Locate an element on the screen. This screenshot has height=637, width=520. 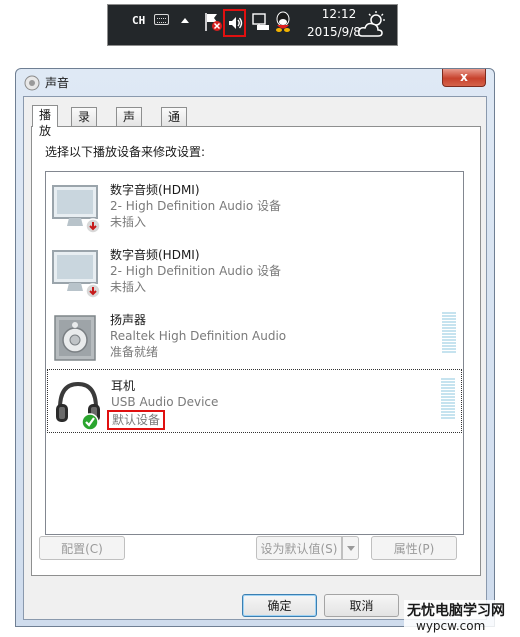
device-status-wrap: 默认设备 is located at coordinates (162, 420).